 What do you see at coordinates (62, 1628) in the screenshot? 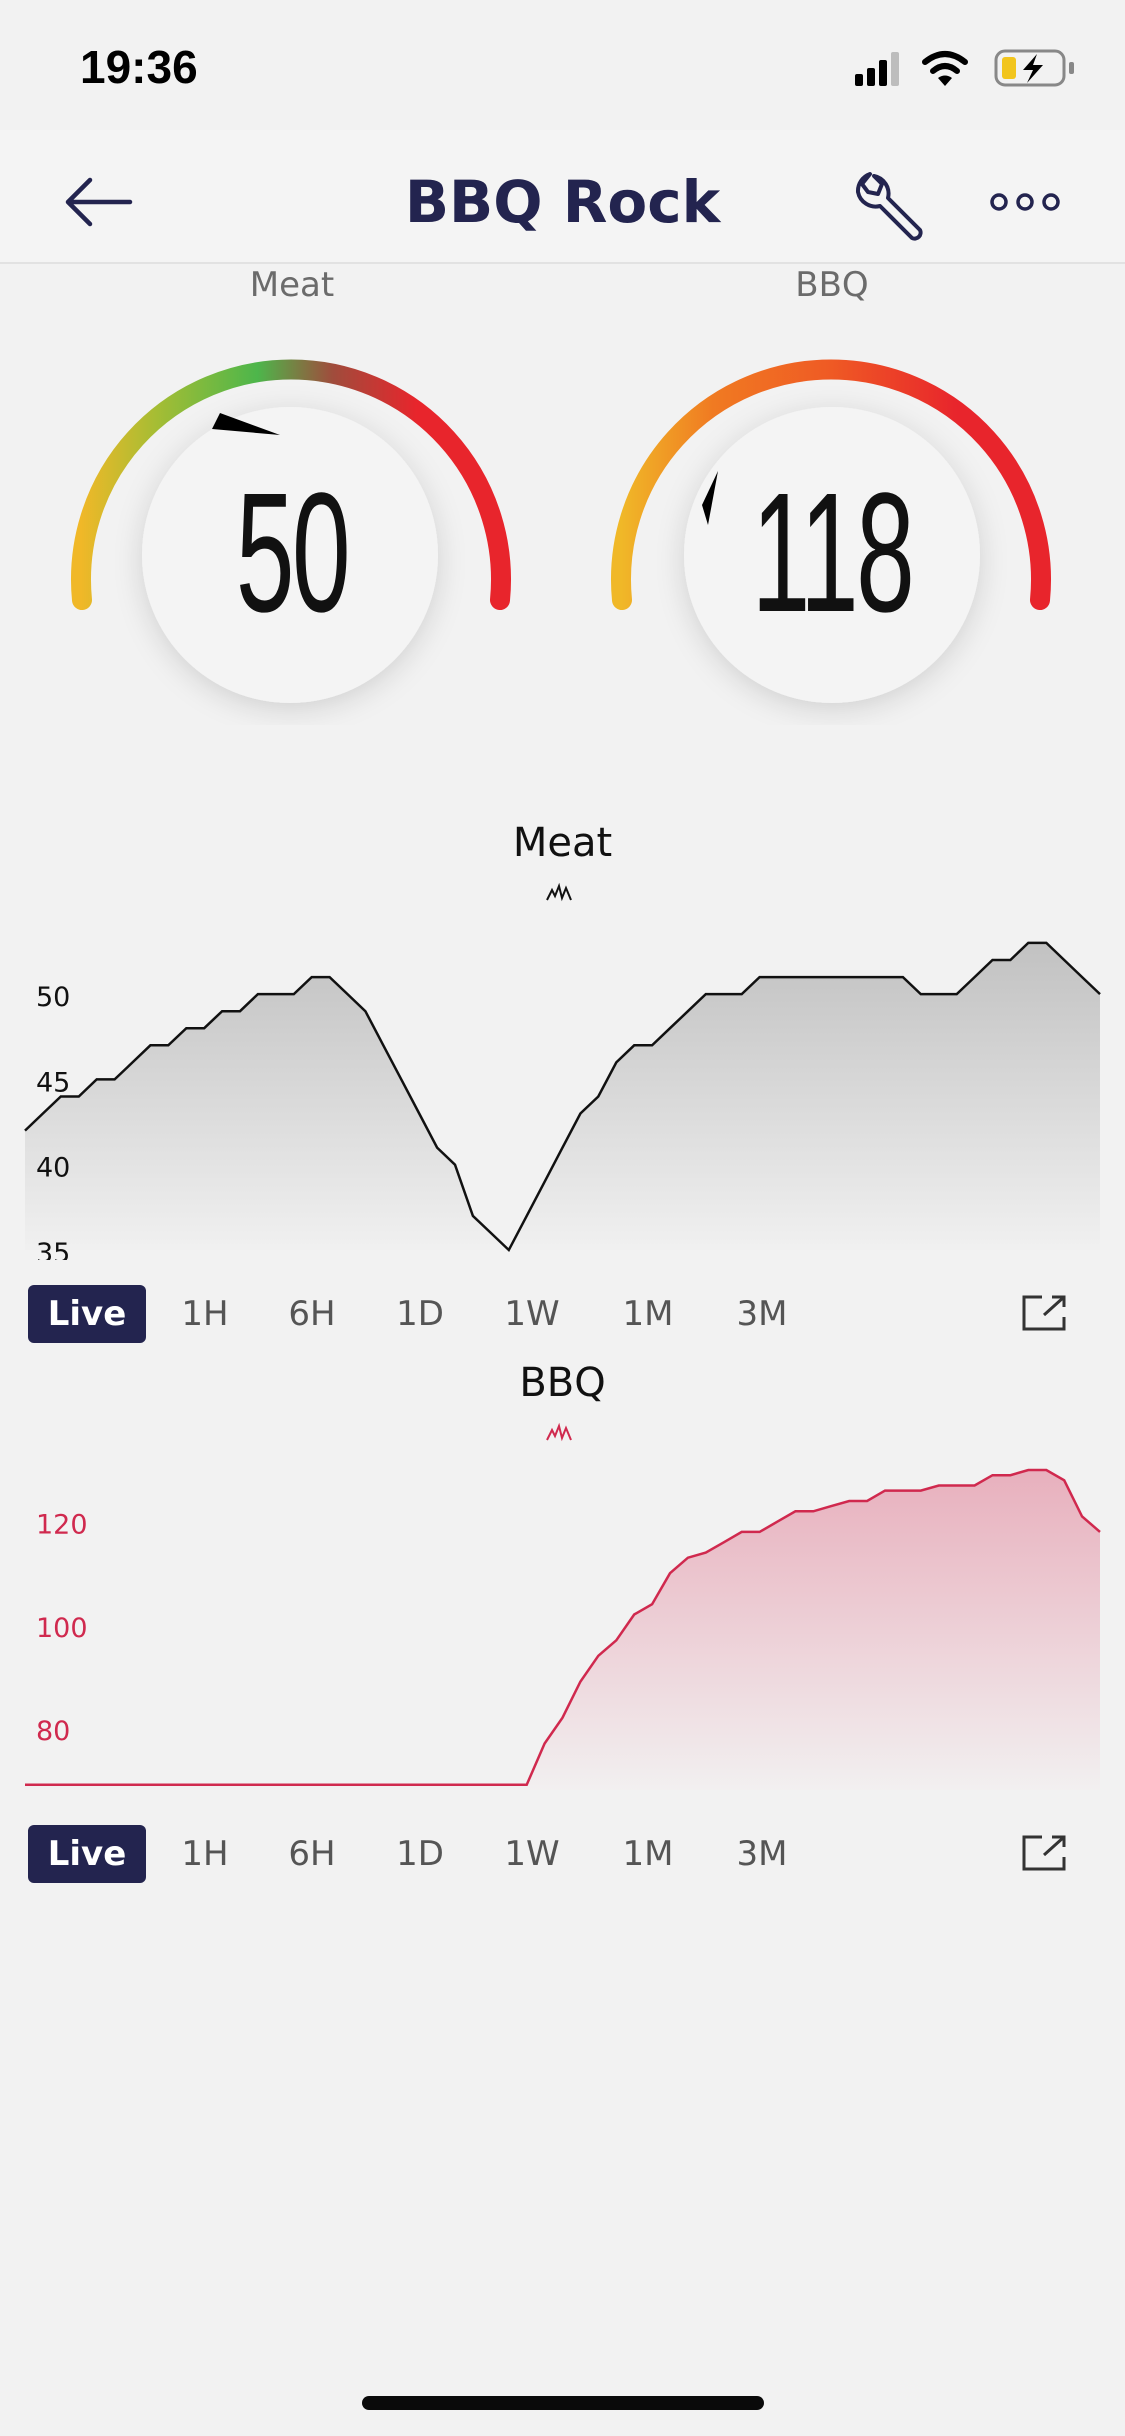
I see `bbq-y-tick-label: 100` at bounding box center [62, 1628].